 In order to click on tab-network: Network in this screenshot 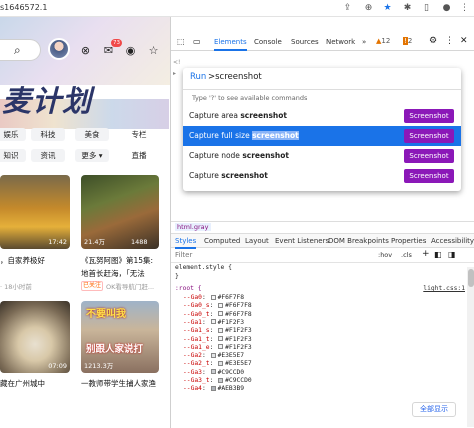, I will do `click(340, 42)`.